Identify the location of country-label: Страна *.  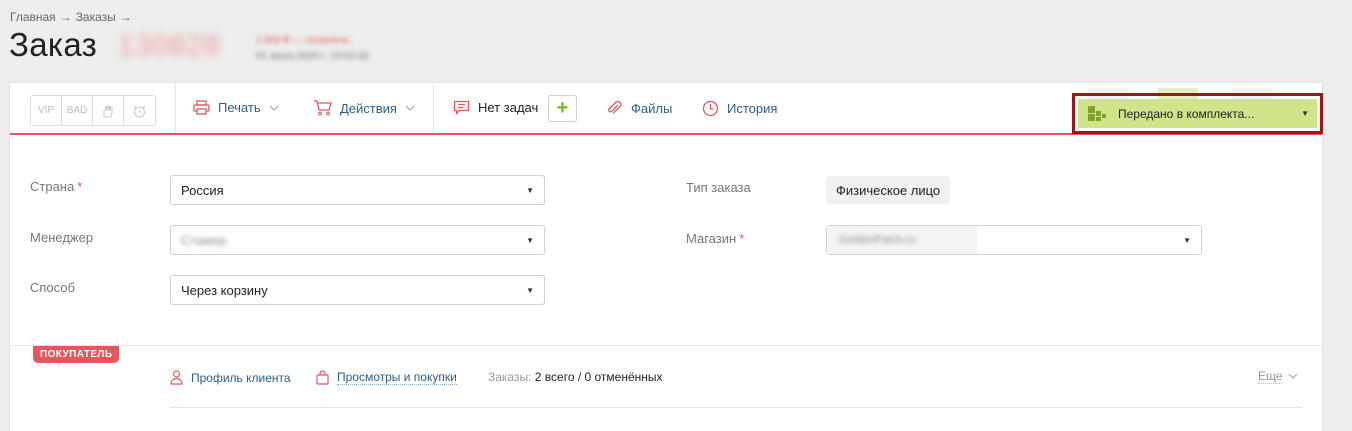
(56, 186).